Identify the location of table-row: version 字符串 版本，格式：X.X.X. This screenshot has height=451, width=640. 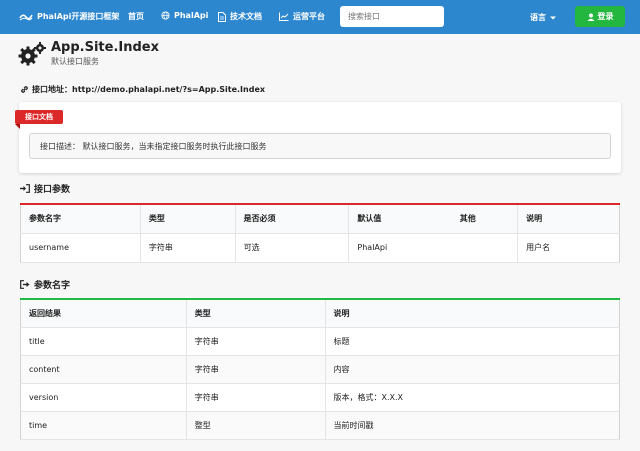
(320, 397).